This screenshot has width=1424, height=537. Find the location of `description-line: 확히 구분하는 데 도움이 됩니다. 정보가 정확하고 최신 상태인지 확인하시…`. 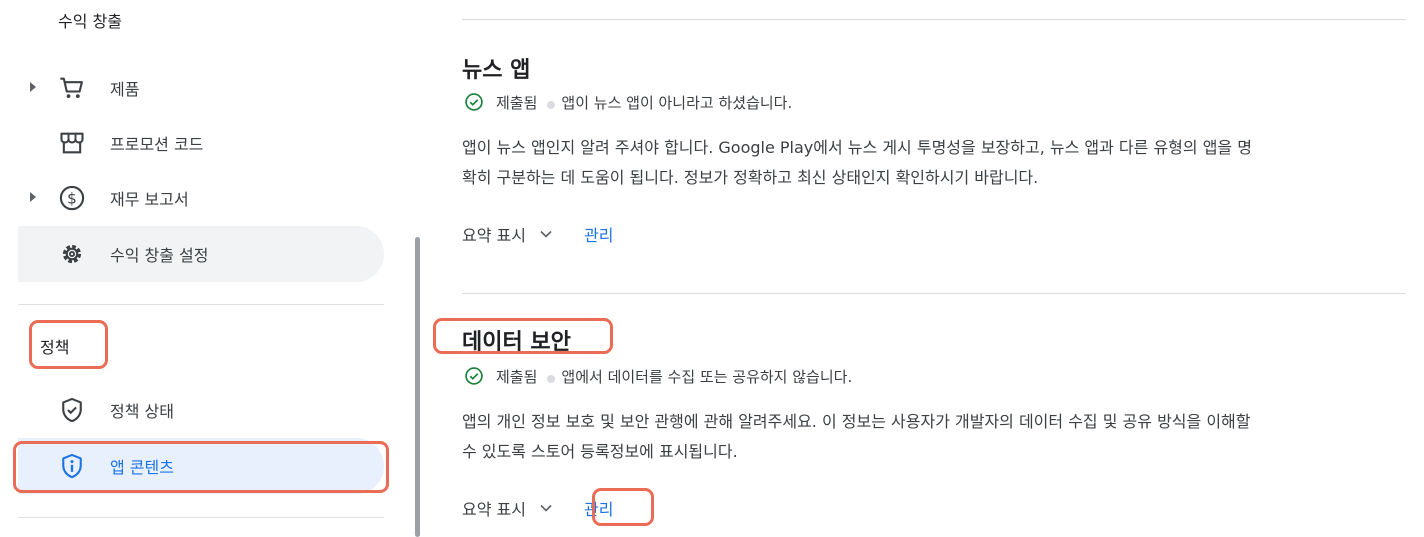

description-line: 확히 구분하는 데 도움이 됩니다. 정보가 정확하고 최신 상태인지 확인하시… is located at coordinates (750, 177).